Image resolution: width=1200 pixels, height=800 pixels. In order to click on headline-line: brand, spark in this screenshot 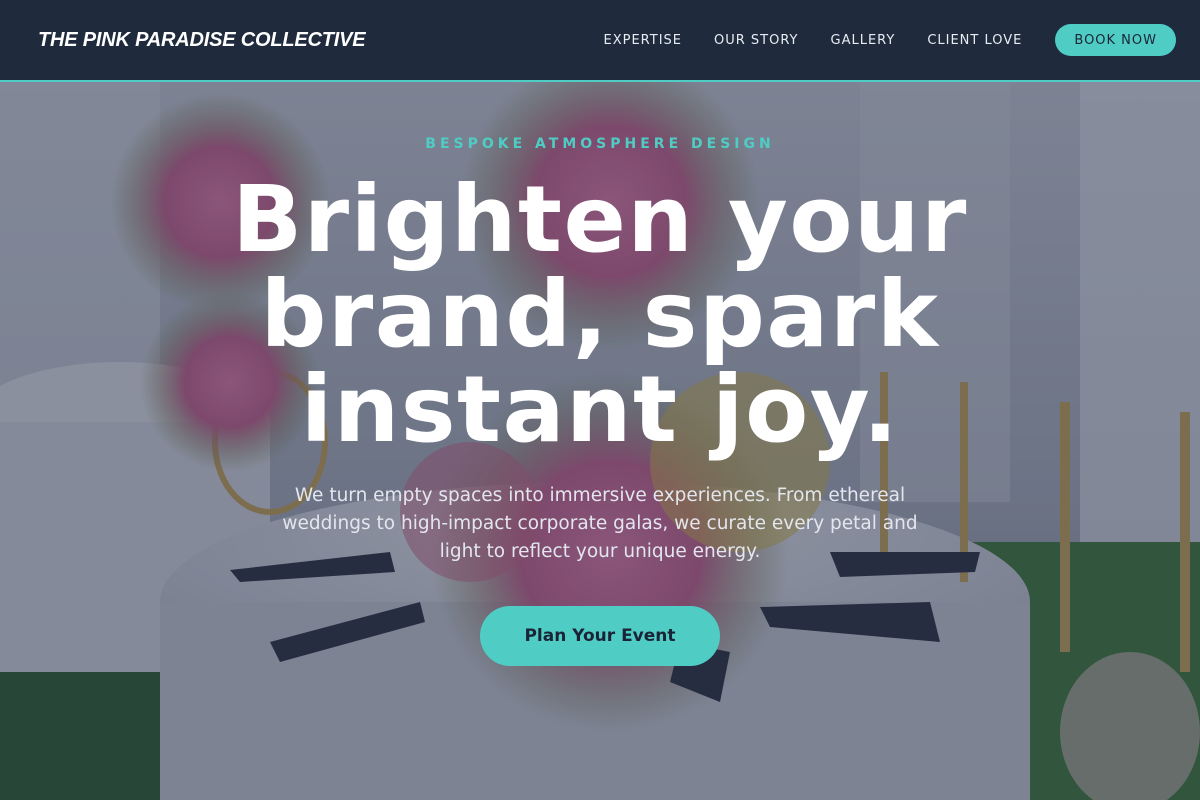, I will do `click(600, 314)`.